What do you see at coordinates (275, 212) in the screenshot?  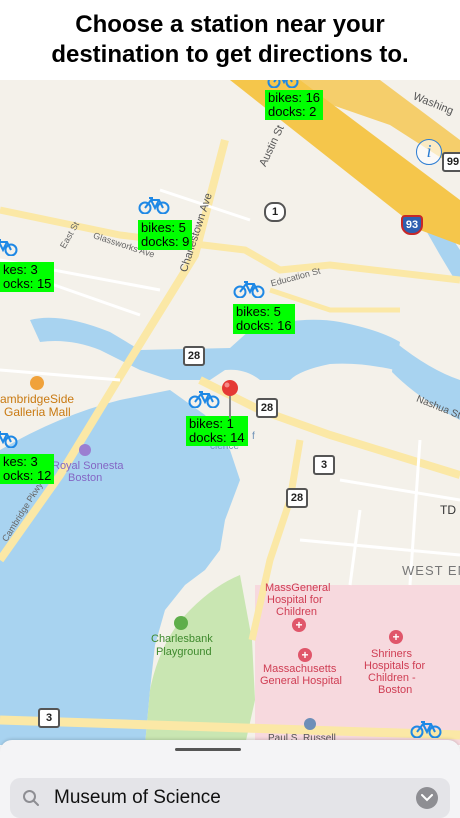 I see `route-1-shield: 1` at bounding box center [275, 212].